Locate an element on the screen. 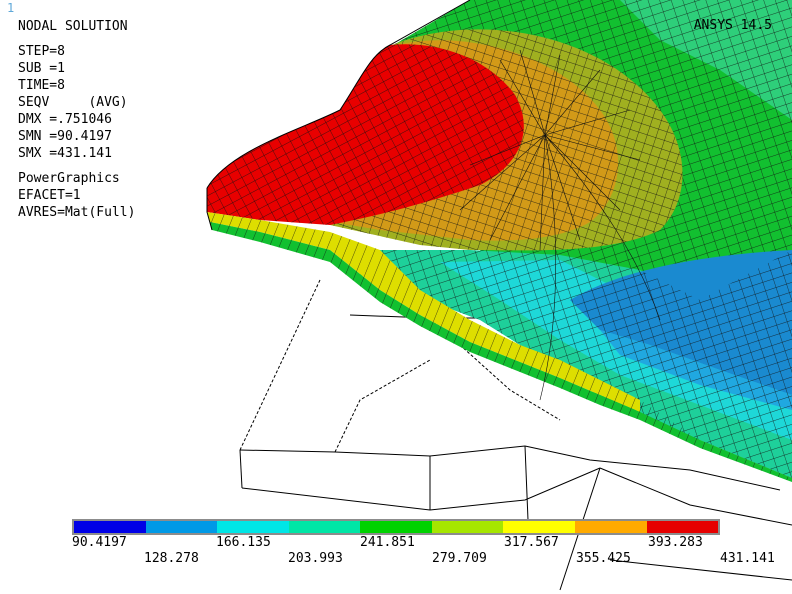 Image resolution: width=792 pixels, height=594 pixels. legend-label-top: 241.851 is located at coordinates (387, 542).